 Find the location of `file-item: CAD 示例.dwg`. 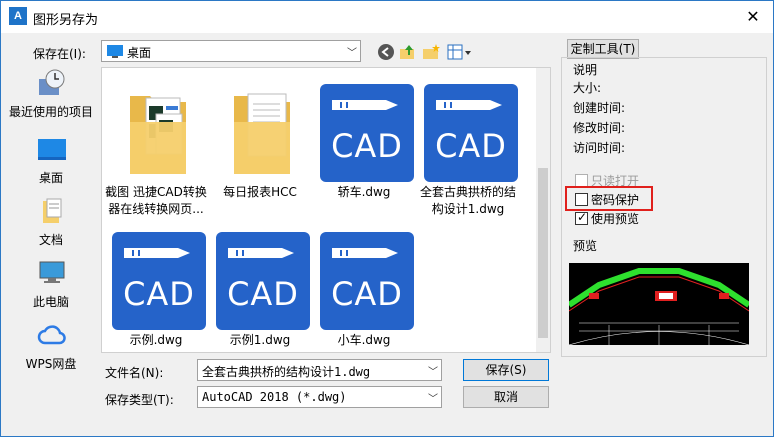

file-item: CAD 示例.dwg is located at coordinates (156, 284).